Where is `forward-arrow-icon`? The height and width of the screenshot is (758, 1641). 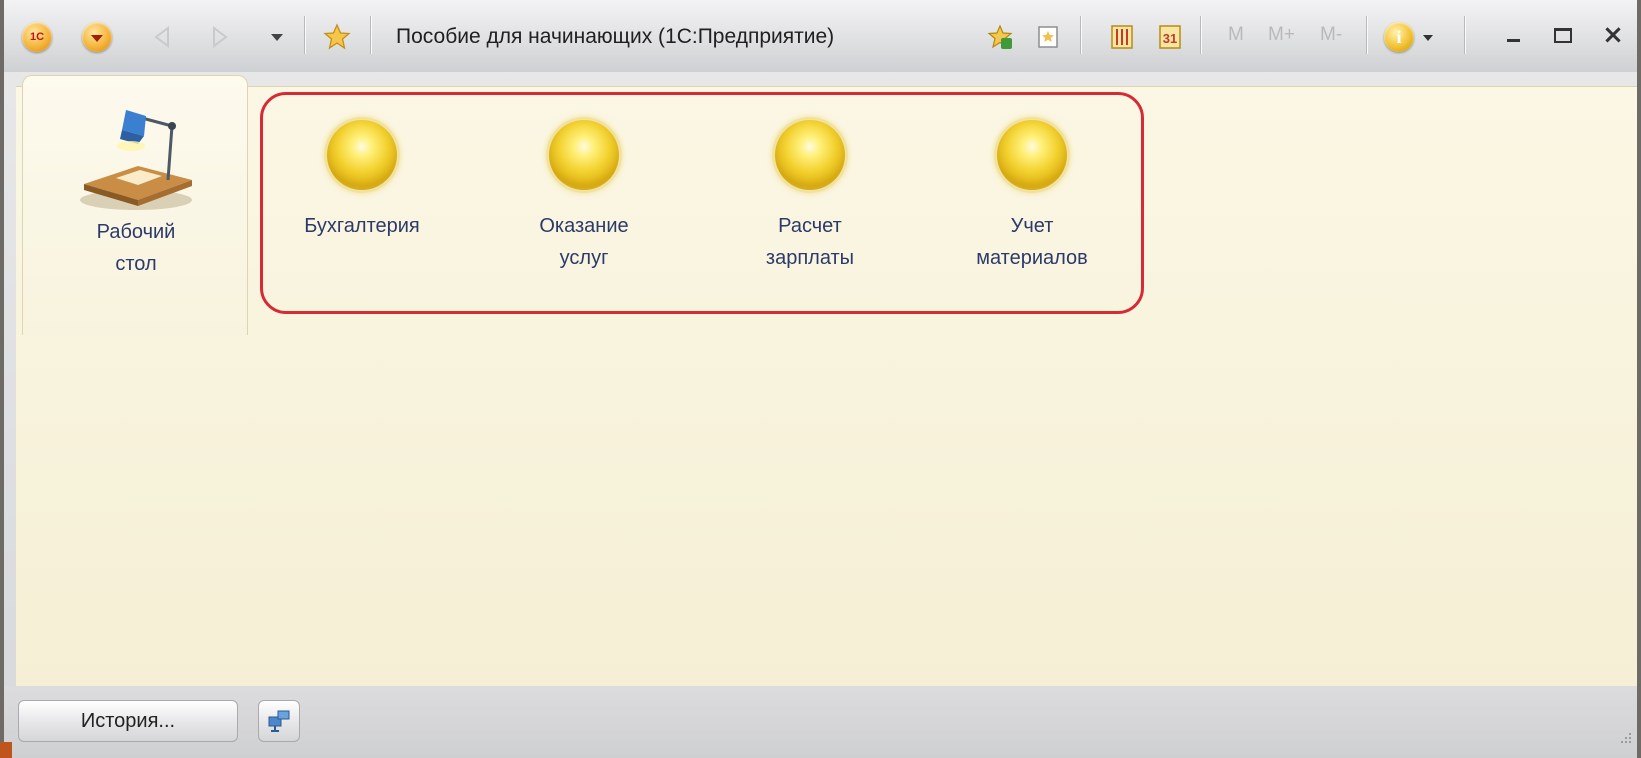
forward-arrow-icon is located at coordinates (219, 37).